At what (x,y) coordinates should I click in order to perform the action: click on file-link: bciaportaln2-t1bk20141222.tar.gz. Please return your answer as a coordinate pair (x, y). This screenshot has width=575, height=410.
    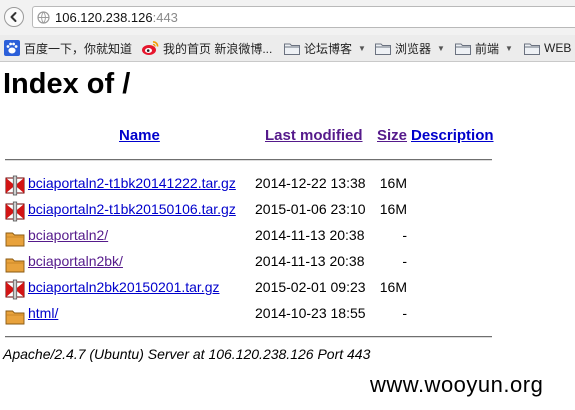
    Looking at the image, I should click on (132, 183).